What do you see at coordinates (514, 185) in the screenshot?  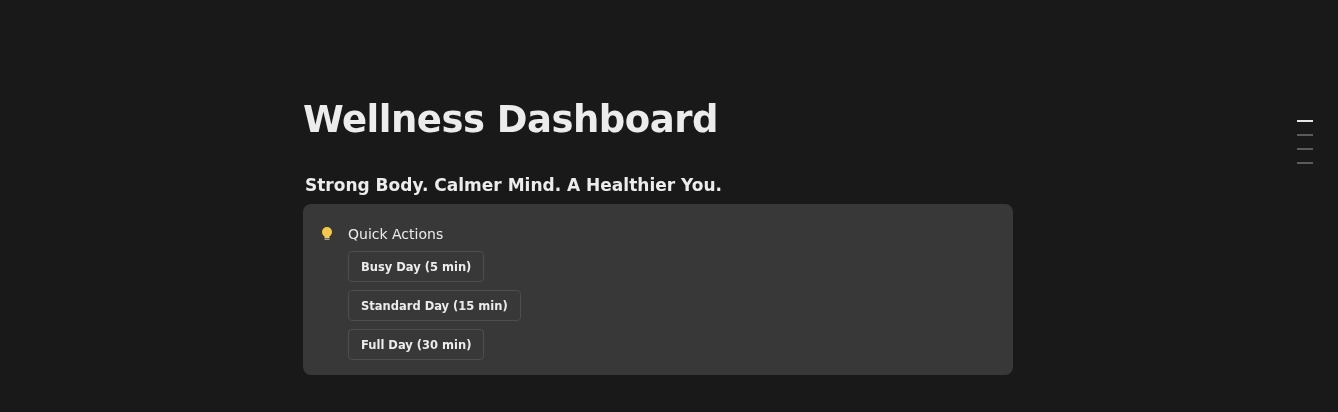 I see `page-subtitle: Strong Body. Calmer Mind. A Healthier You.` at bounding box center [514, 185].